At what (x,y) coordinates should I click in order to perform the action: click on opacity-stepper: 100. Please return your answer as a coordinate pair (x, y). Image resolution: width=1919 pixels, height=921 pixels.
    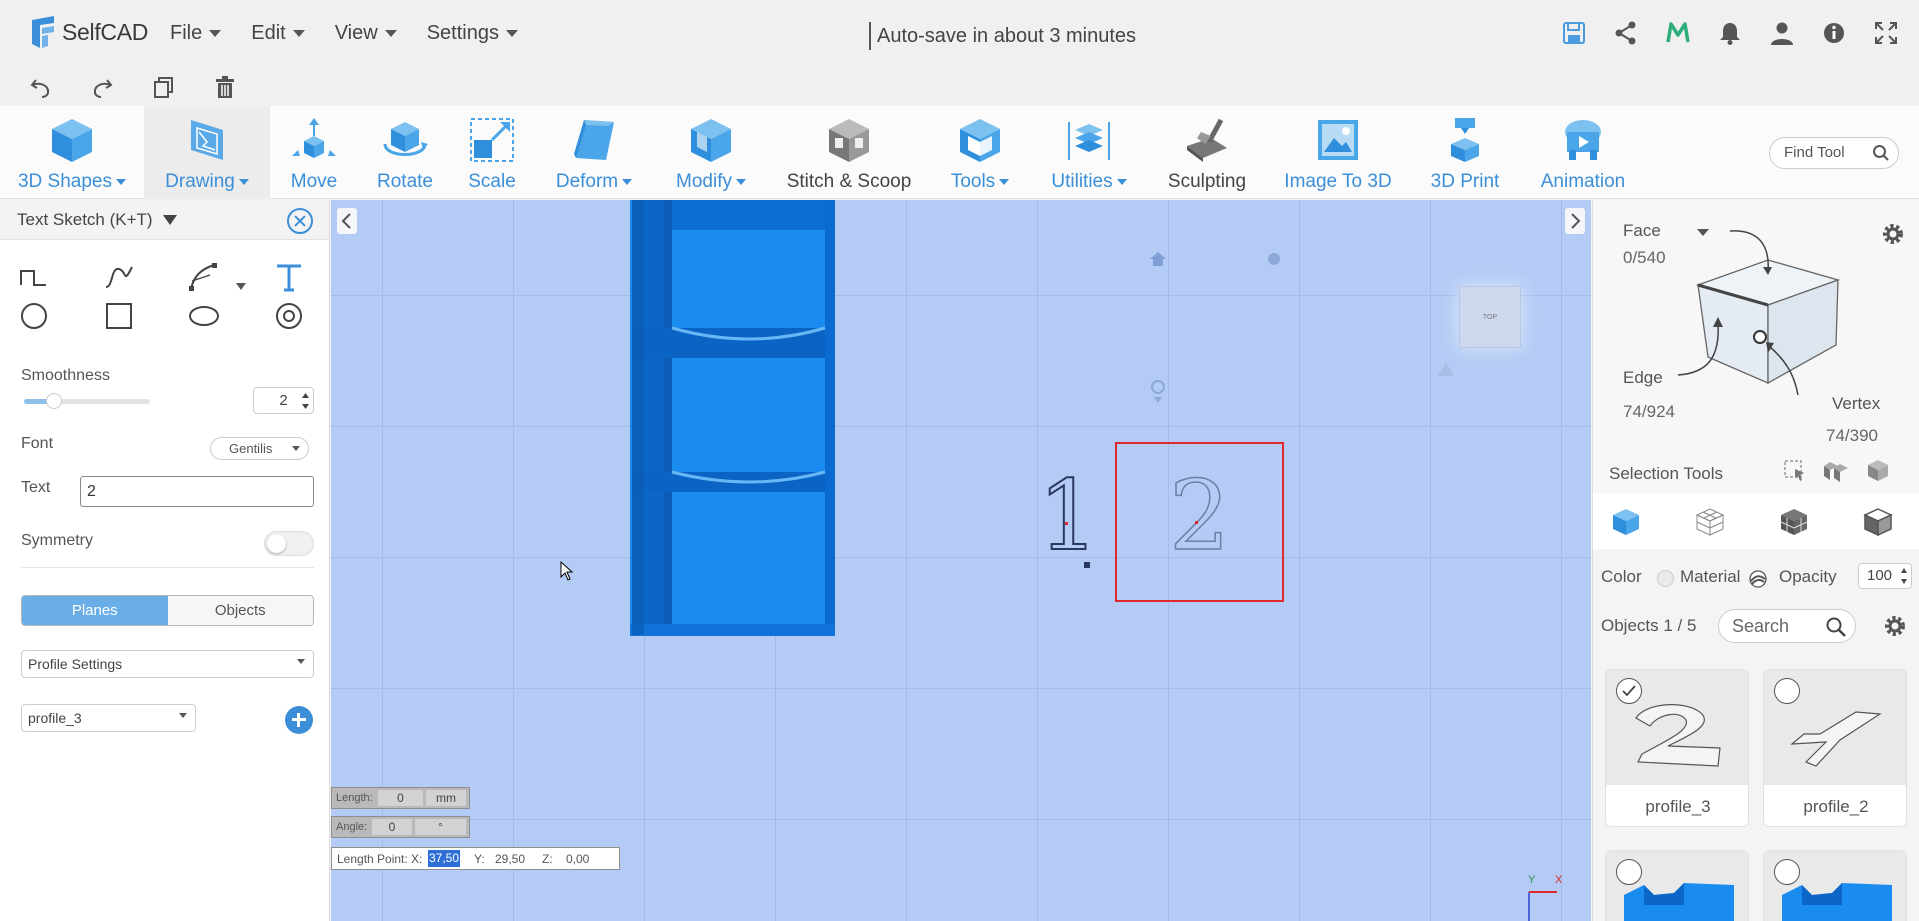
    Looking at the image, I should click on (1885, 576).